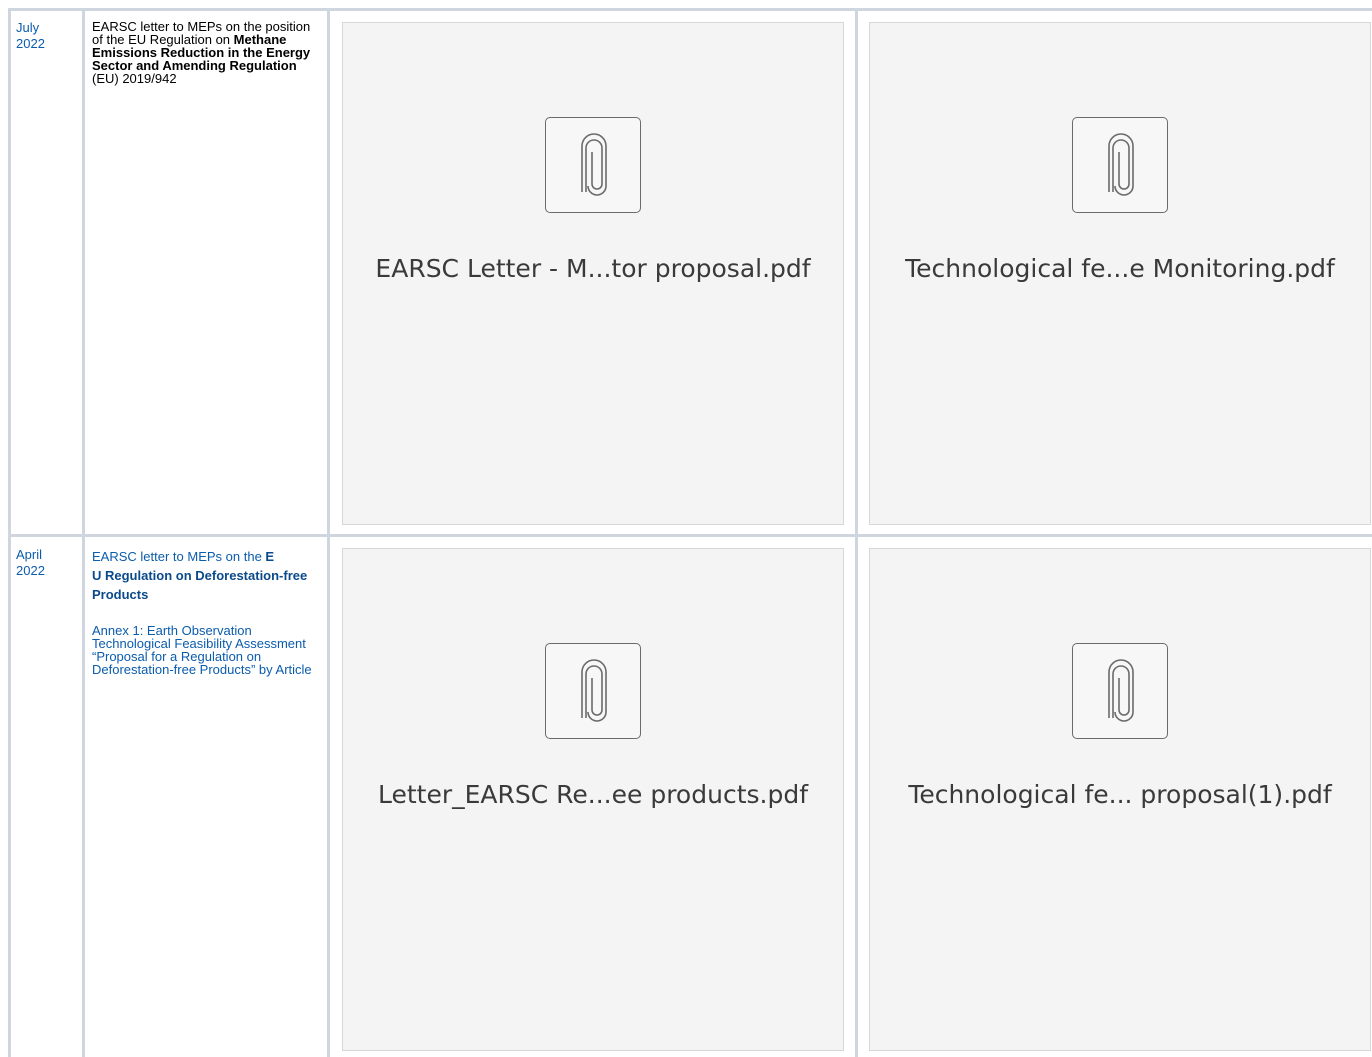 This screenshot has width=1372, height=1057. Describe the element at coordinates (46, 36) in the screenshot. I see `row-date: July 2022` at that location.